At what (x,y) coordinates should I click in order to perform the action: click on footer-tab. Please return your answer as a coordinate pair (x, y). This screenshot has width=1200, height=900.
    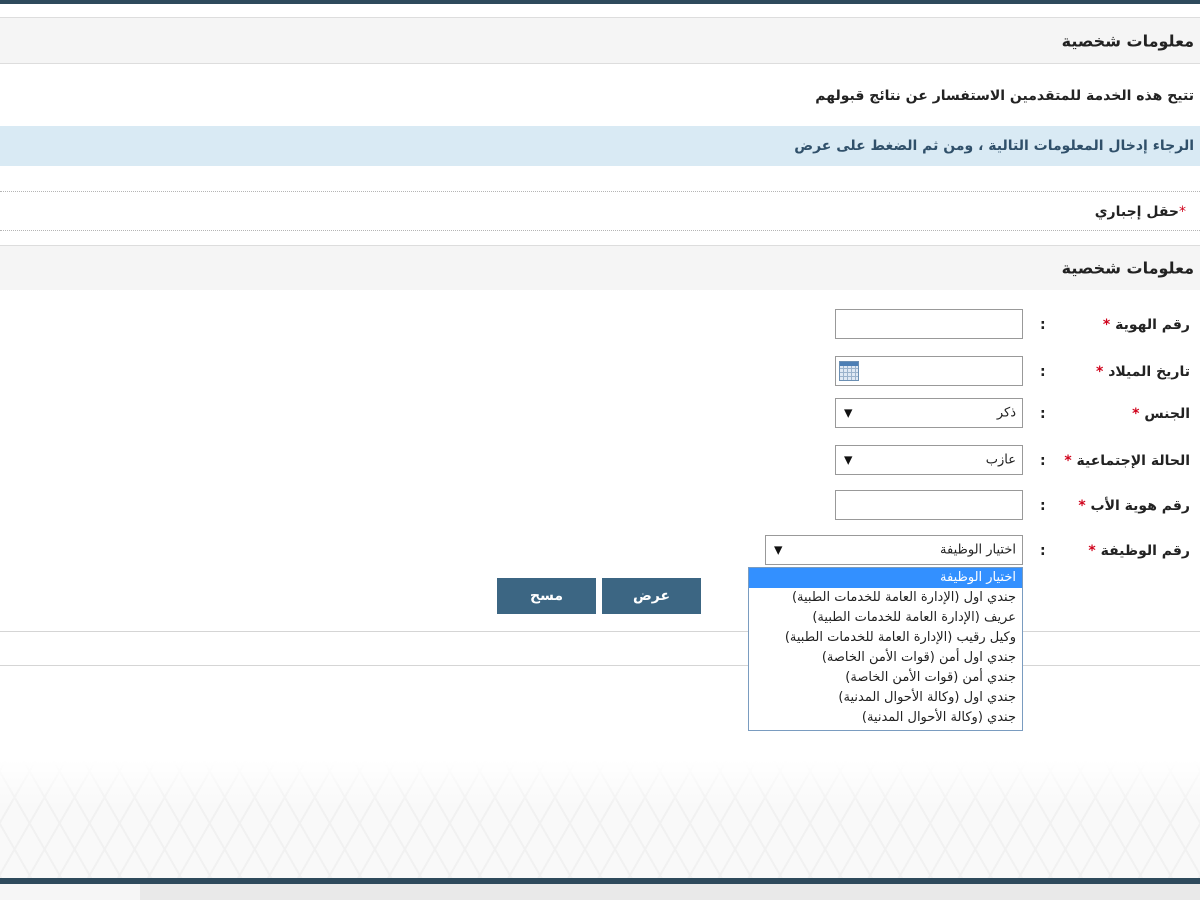
    Looking at the image, I should click on (70, 892).